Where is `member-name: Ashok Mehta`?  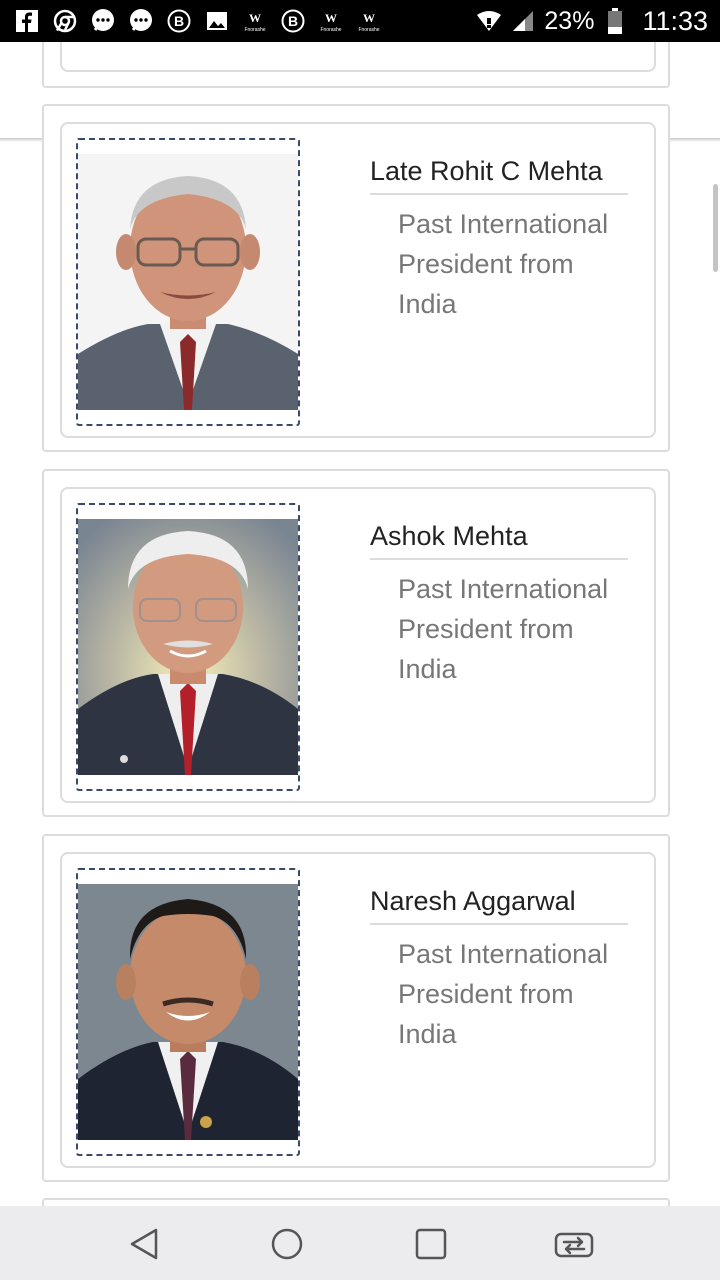 member-name: Ashok Mehta is located at coordinates (499, 540).